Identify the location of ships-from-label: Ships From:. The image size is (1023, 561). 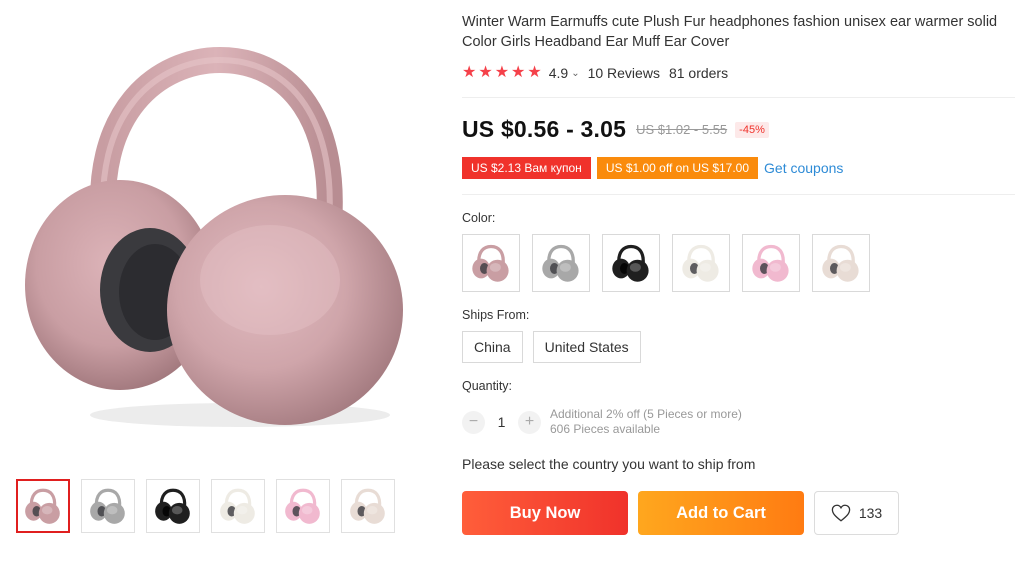
(496, 315).